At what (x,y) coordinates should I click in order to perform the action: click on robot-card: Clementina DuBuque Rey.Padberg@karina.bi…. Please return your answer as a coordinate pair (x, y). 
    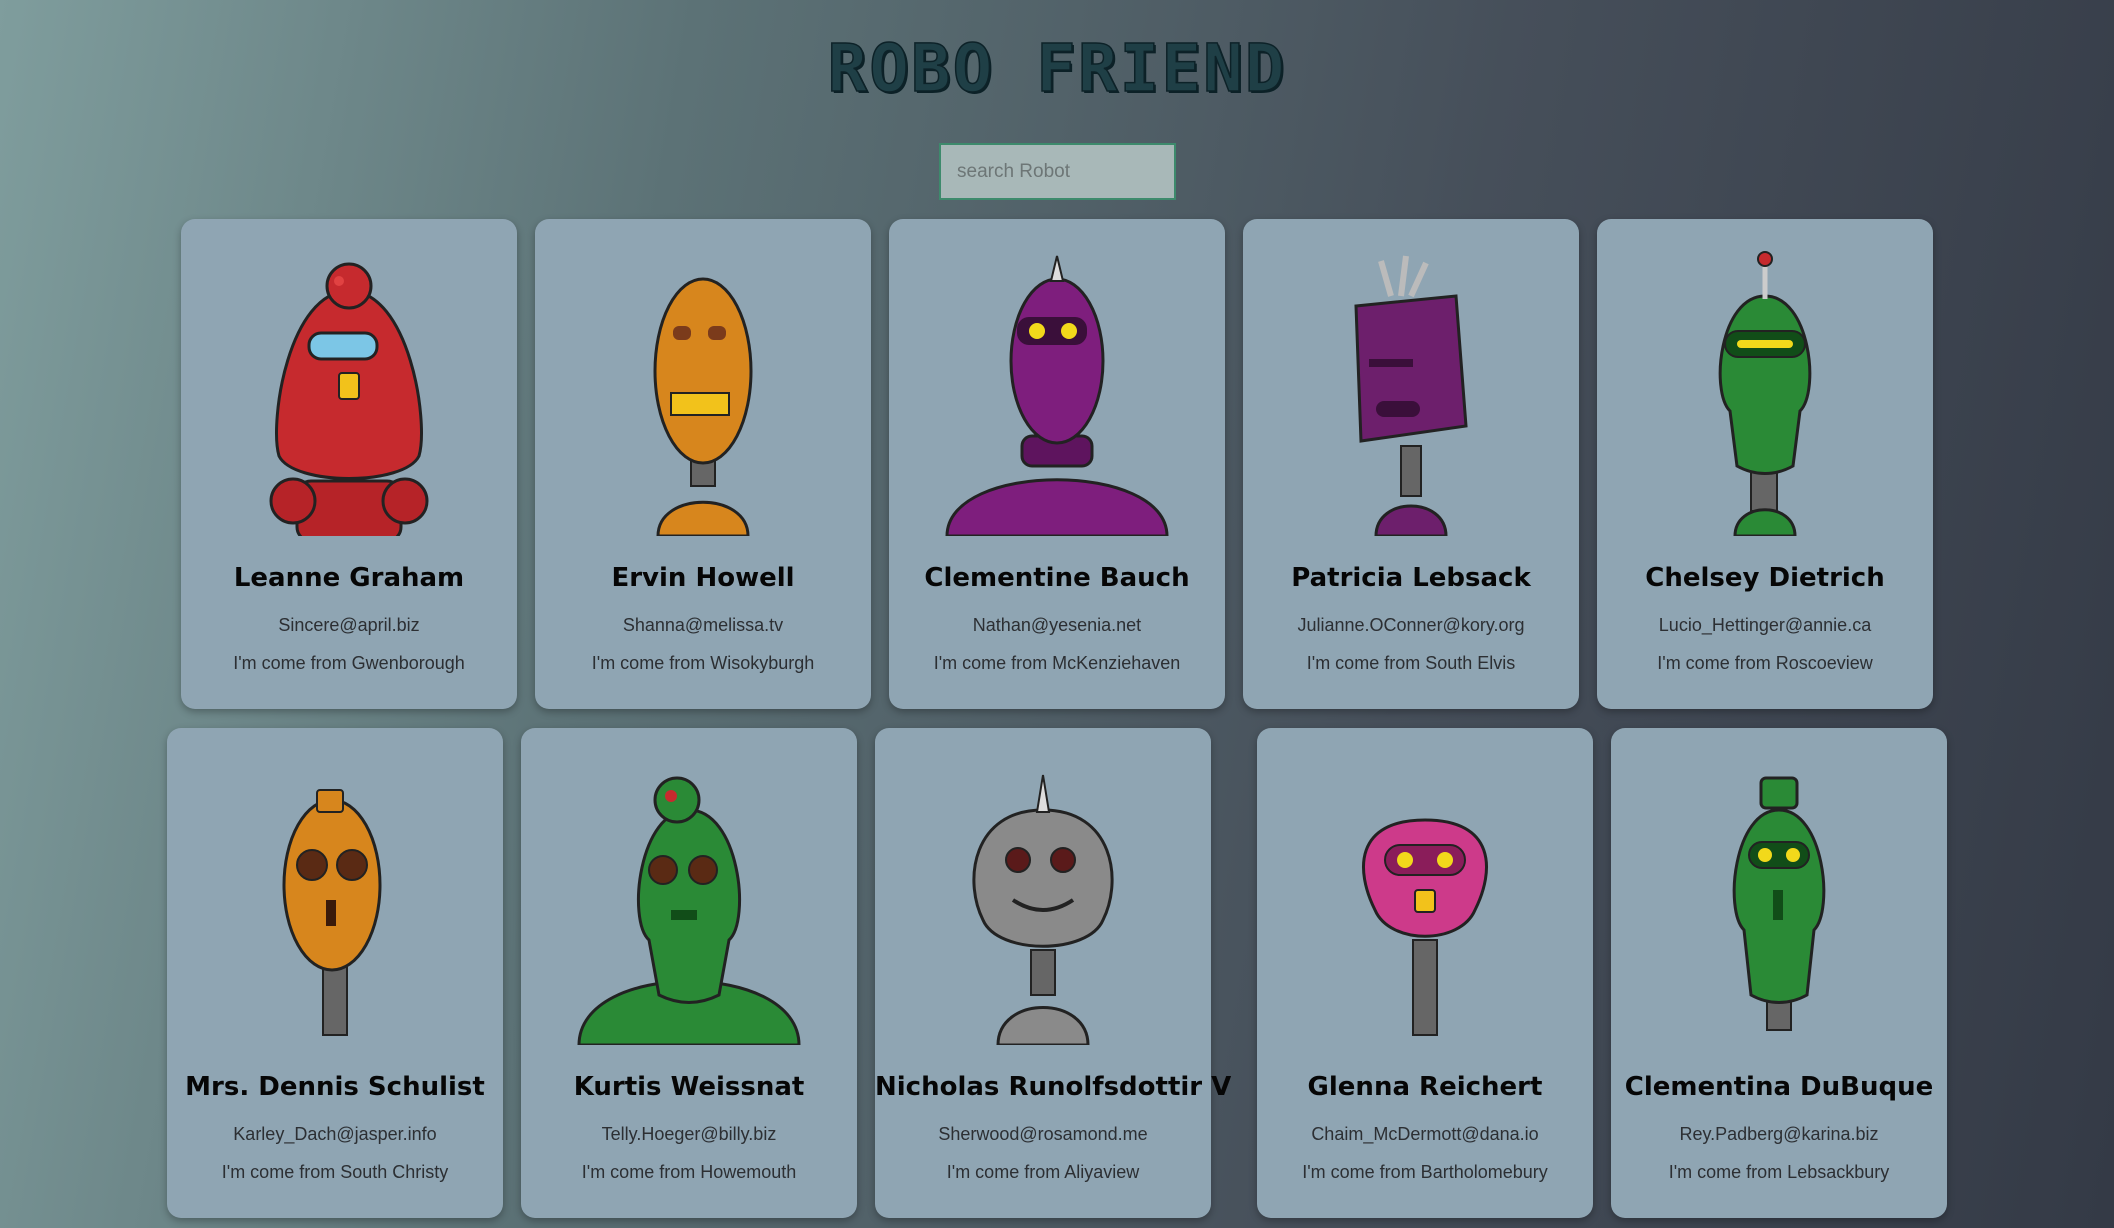
    Looking at the image, I should click on (1779, 973).